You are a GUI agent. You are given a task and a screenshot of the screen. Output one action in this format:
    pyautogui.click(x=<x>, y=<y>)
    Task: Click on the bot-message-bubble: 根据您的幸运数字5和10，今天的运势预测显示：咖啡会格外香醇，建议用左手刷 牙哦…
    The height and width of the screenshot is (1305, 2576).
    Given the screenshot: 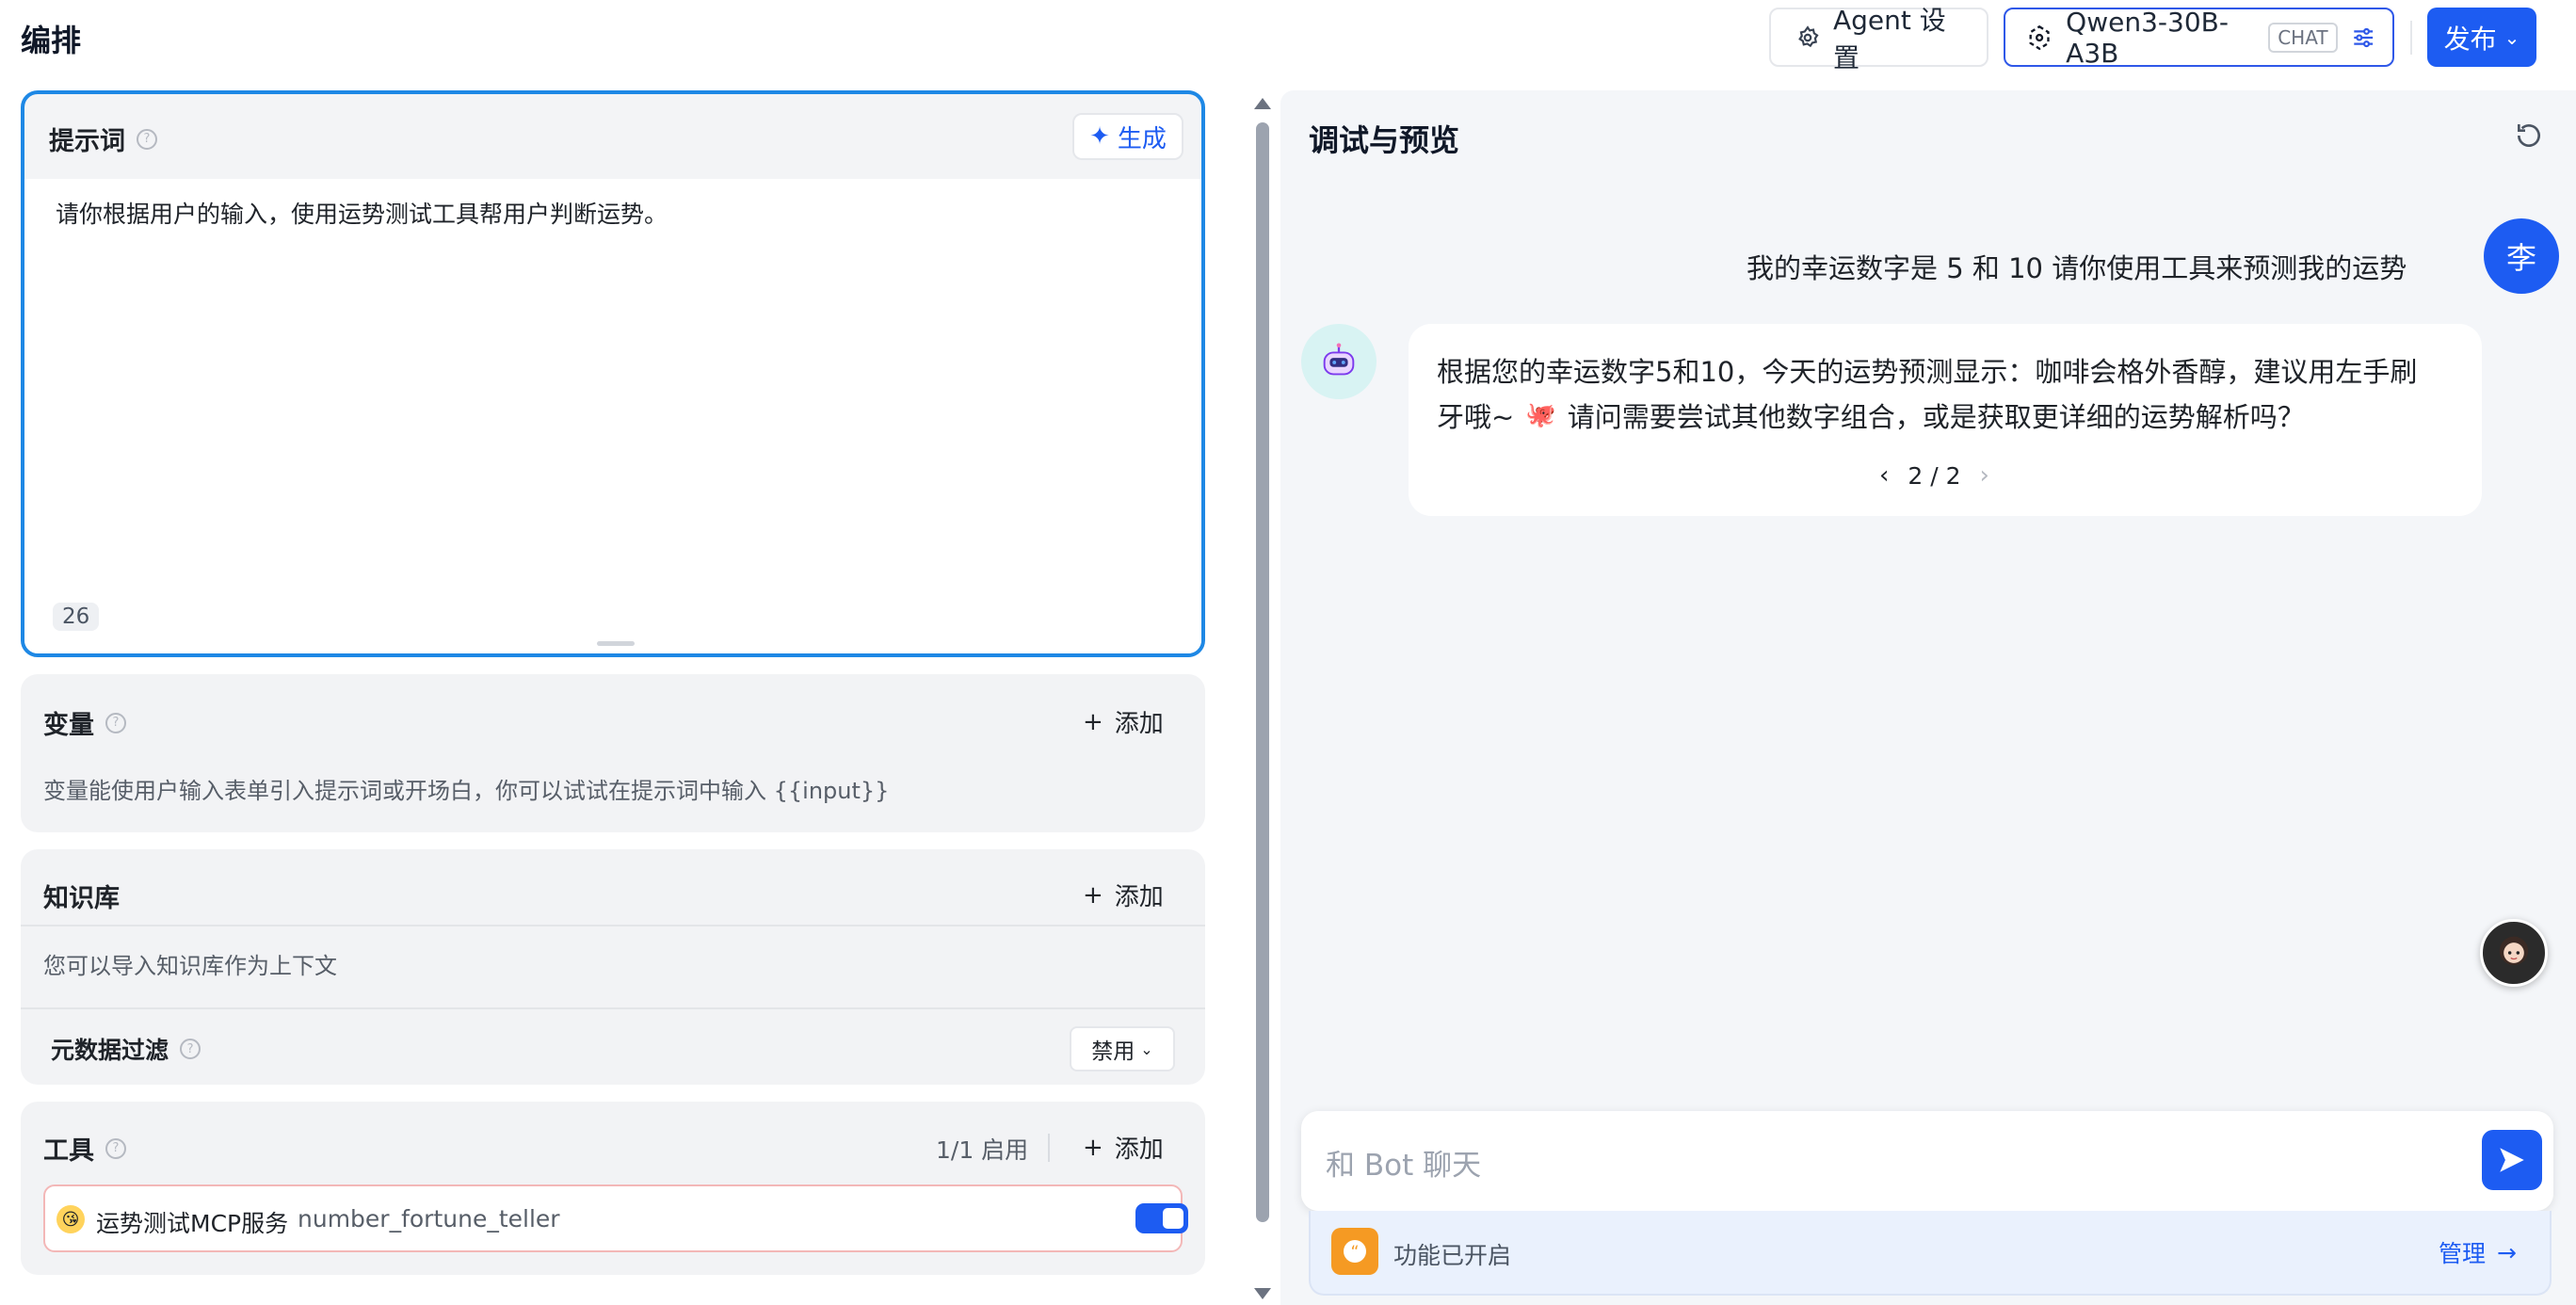 What is the action you would take?
    pyautogui.click(x=1945, y=420)
    